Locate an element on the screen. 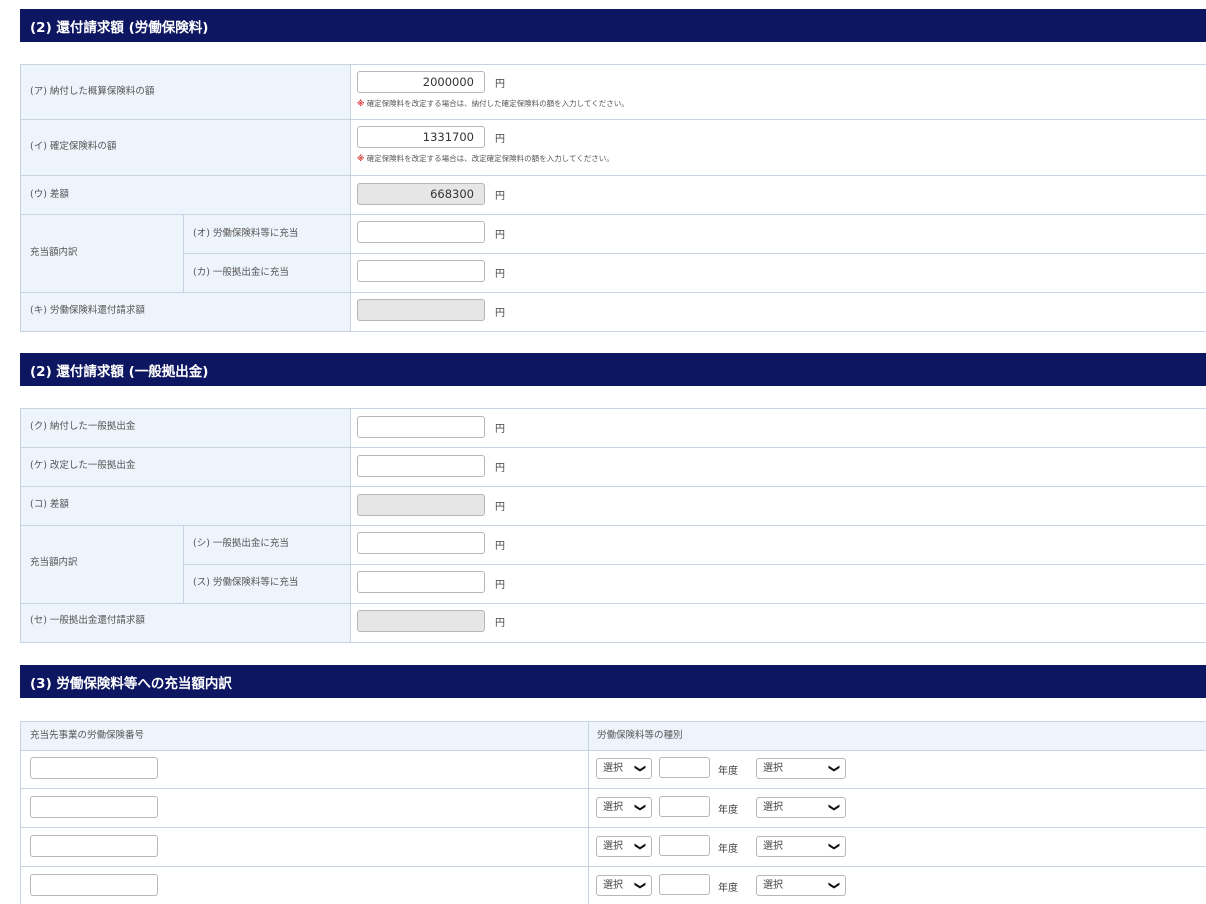 The image size is (1206, 904). section-title: (3) 労働保険料等への充当額内訳 is located at coordinates (131, 683).